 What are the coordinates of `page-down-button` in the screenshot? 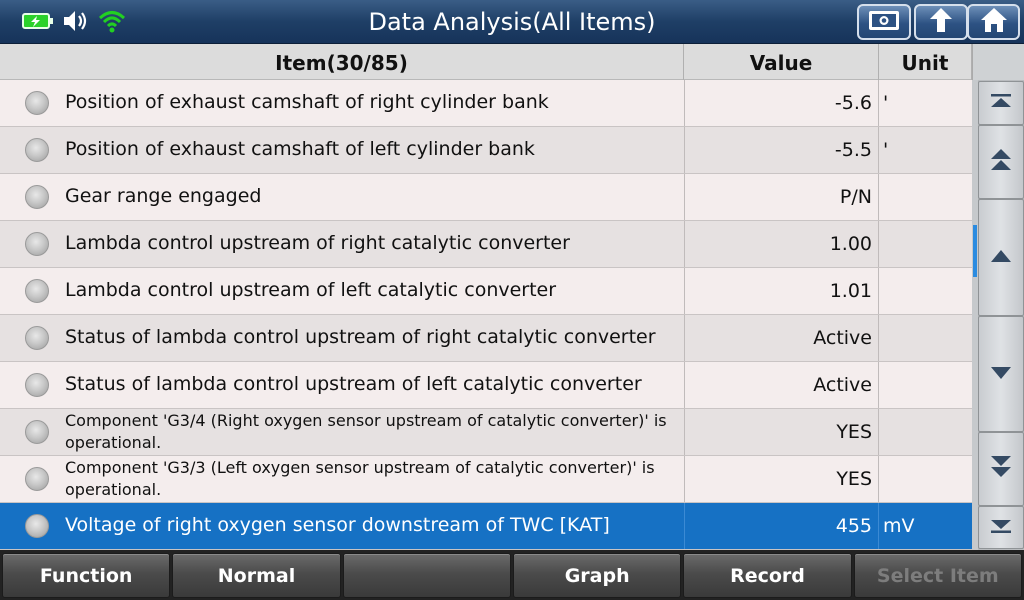 It's located at (1001, 469).